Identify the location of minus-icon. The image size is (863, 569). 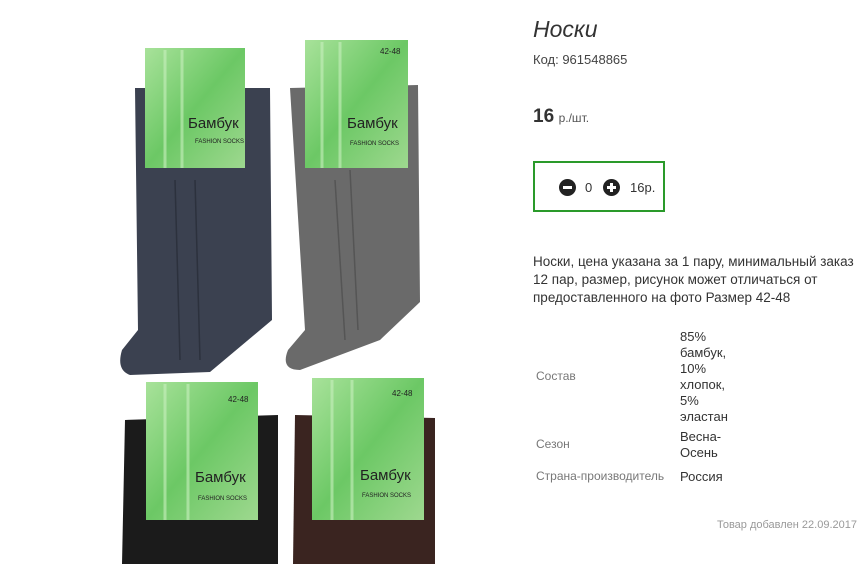
(567, 187).